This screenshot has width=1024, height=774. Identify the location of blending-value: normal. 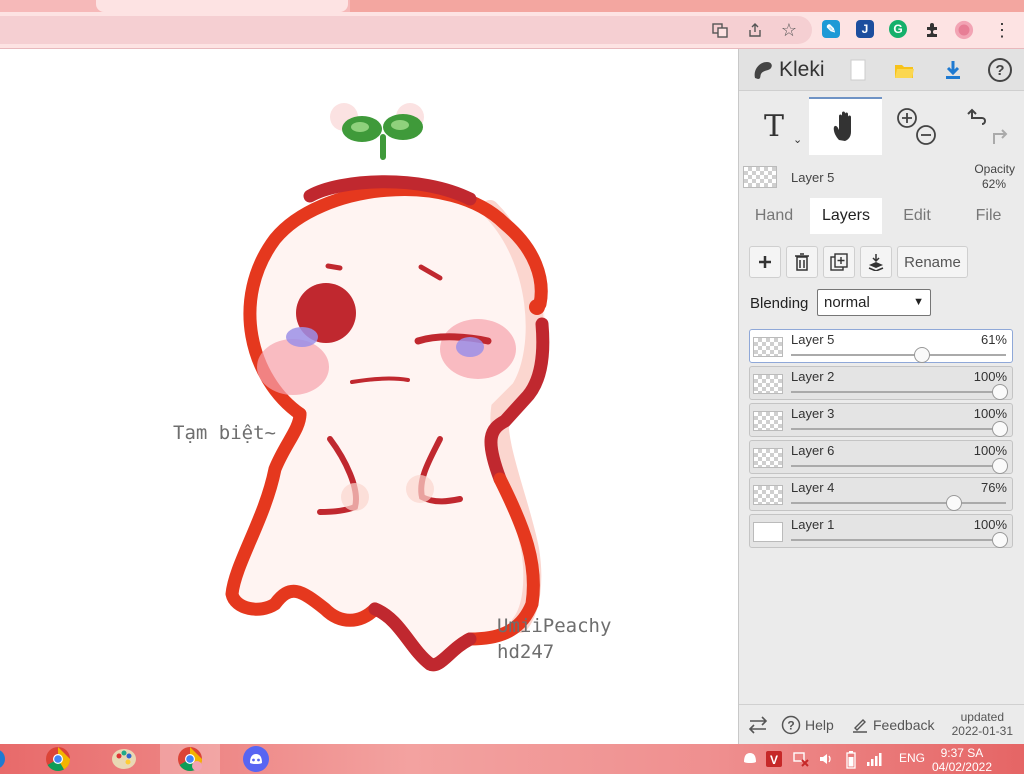
(847, 302).